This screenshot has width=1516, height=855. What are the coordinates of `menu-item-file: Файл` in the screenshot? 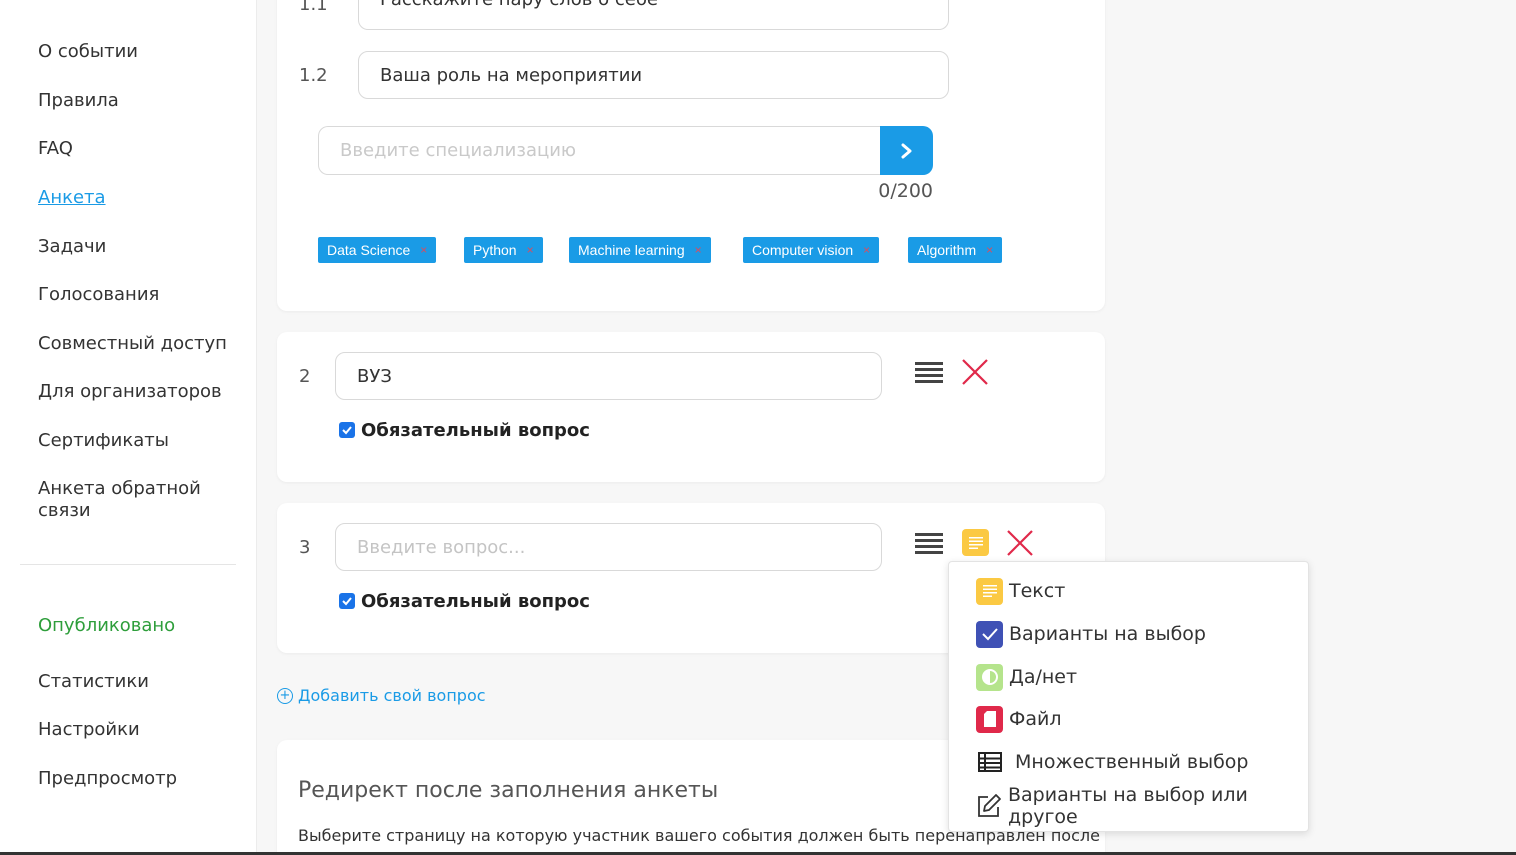 It's located at (1019, 719).